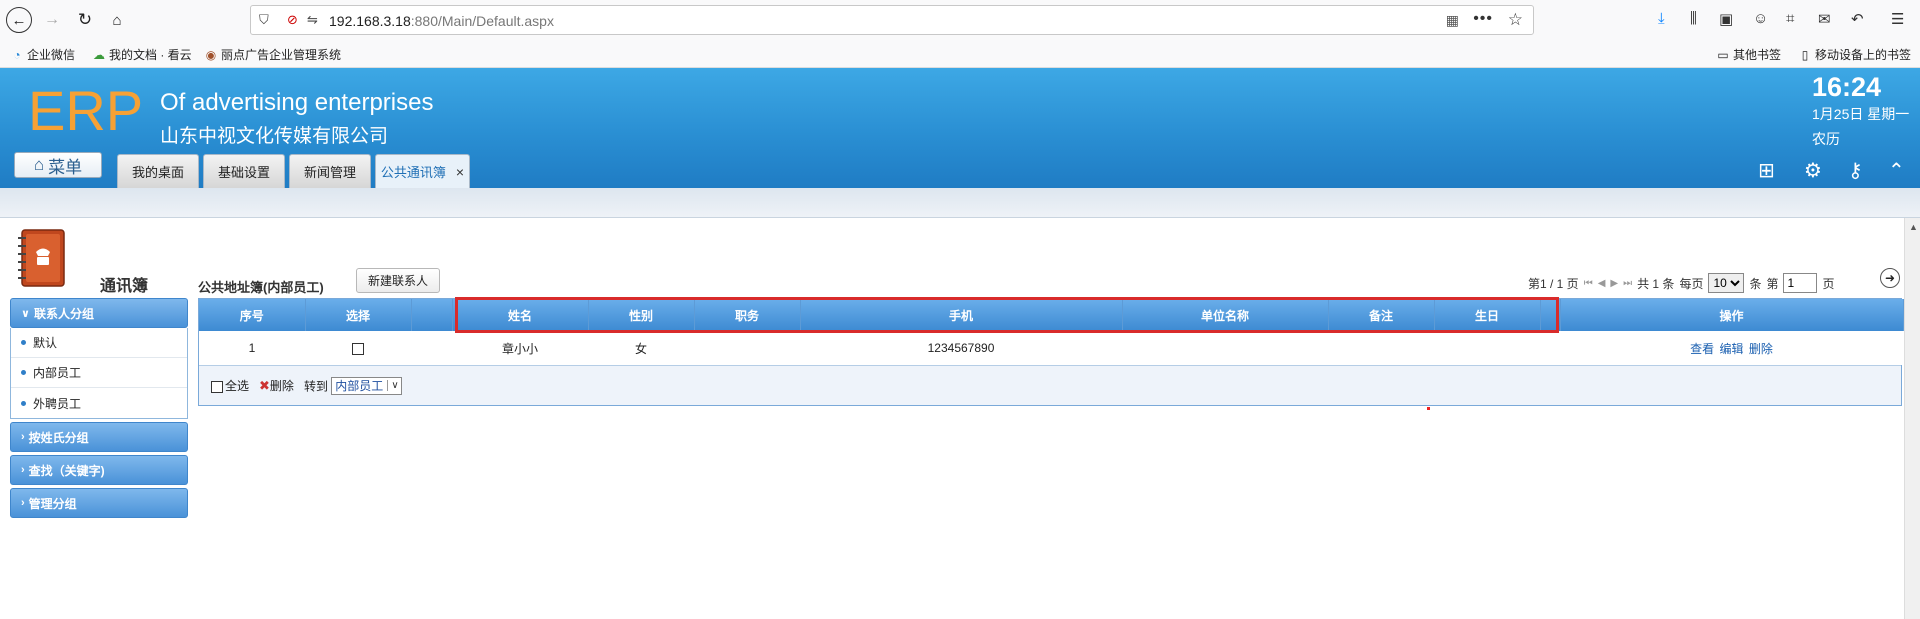 The width and height of the screenshot is (1920, 619). Describe the element at coordinates (42, 54) in the screenshot. I see `bookmark-item: ◔ 企业微信` at that location.